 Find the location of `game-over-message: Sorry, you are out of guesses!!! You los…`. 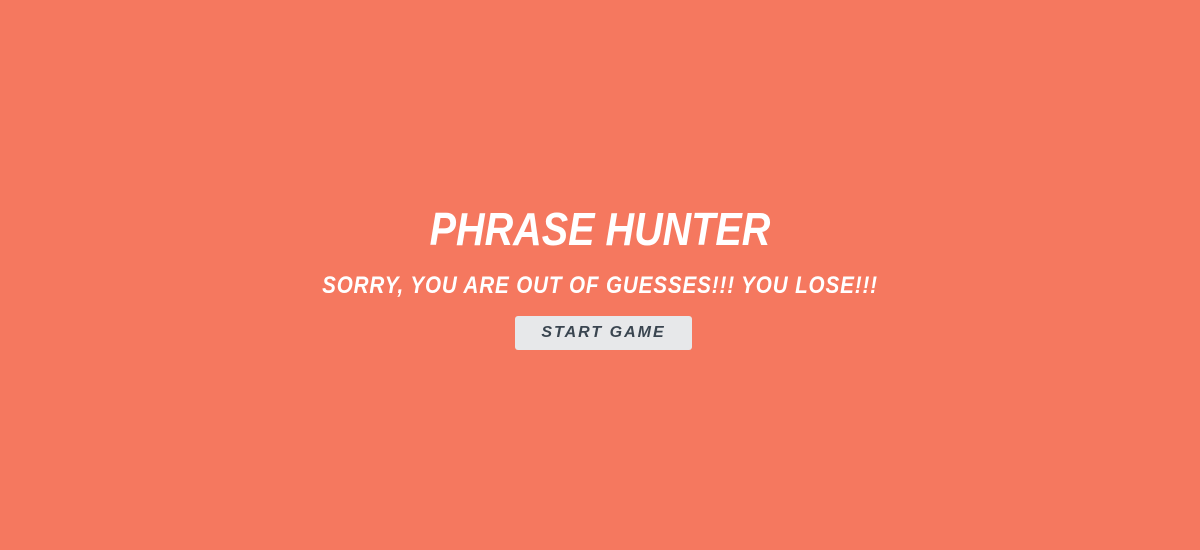

game-over-message: Sorry, you are out of guesses!!! You los… is located at coordinates (600, 285).